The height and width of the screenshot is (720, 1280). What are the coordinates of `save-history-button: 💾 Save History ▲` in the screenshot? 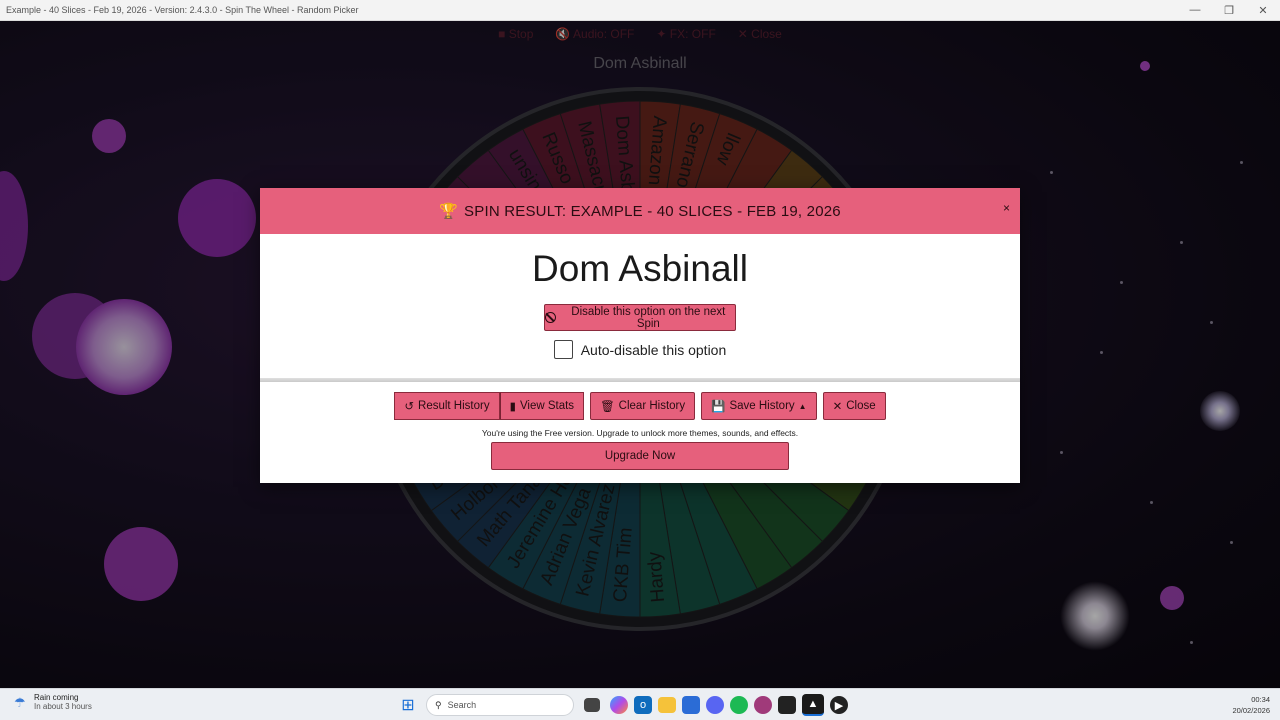 It's located at (759, 406).